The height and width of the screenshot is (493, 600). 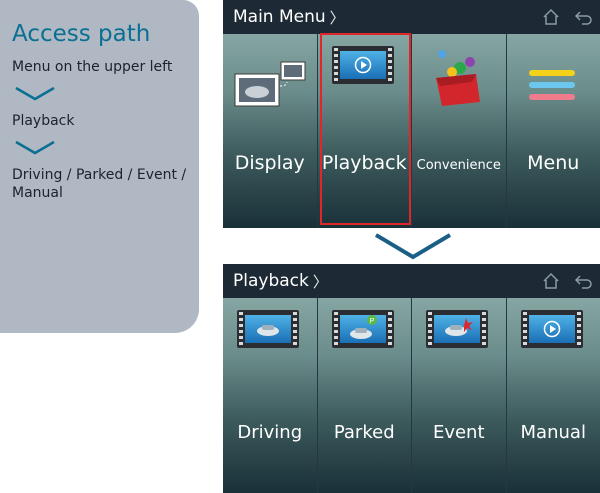 I want to click on screen-title: Playback, so click(x=271, y=281).